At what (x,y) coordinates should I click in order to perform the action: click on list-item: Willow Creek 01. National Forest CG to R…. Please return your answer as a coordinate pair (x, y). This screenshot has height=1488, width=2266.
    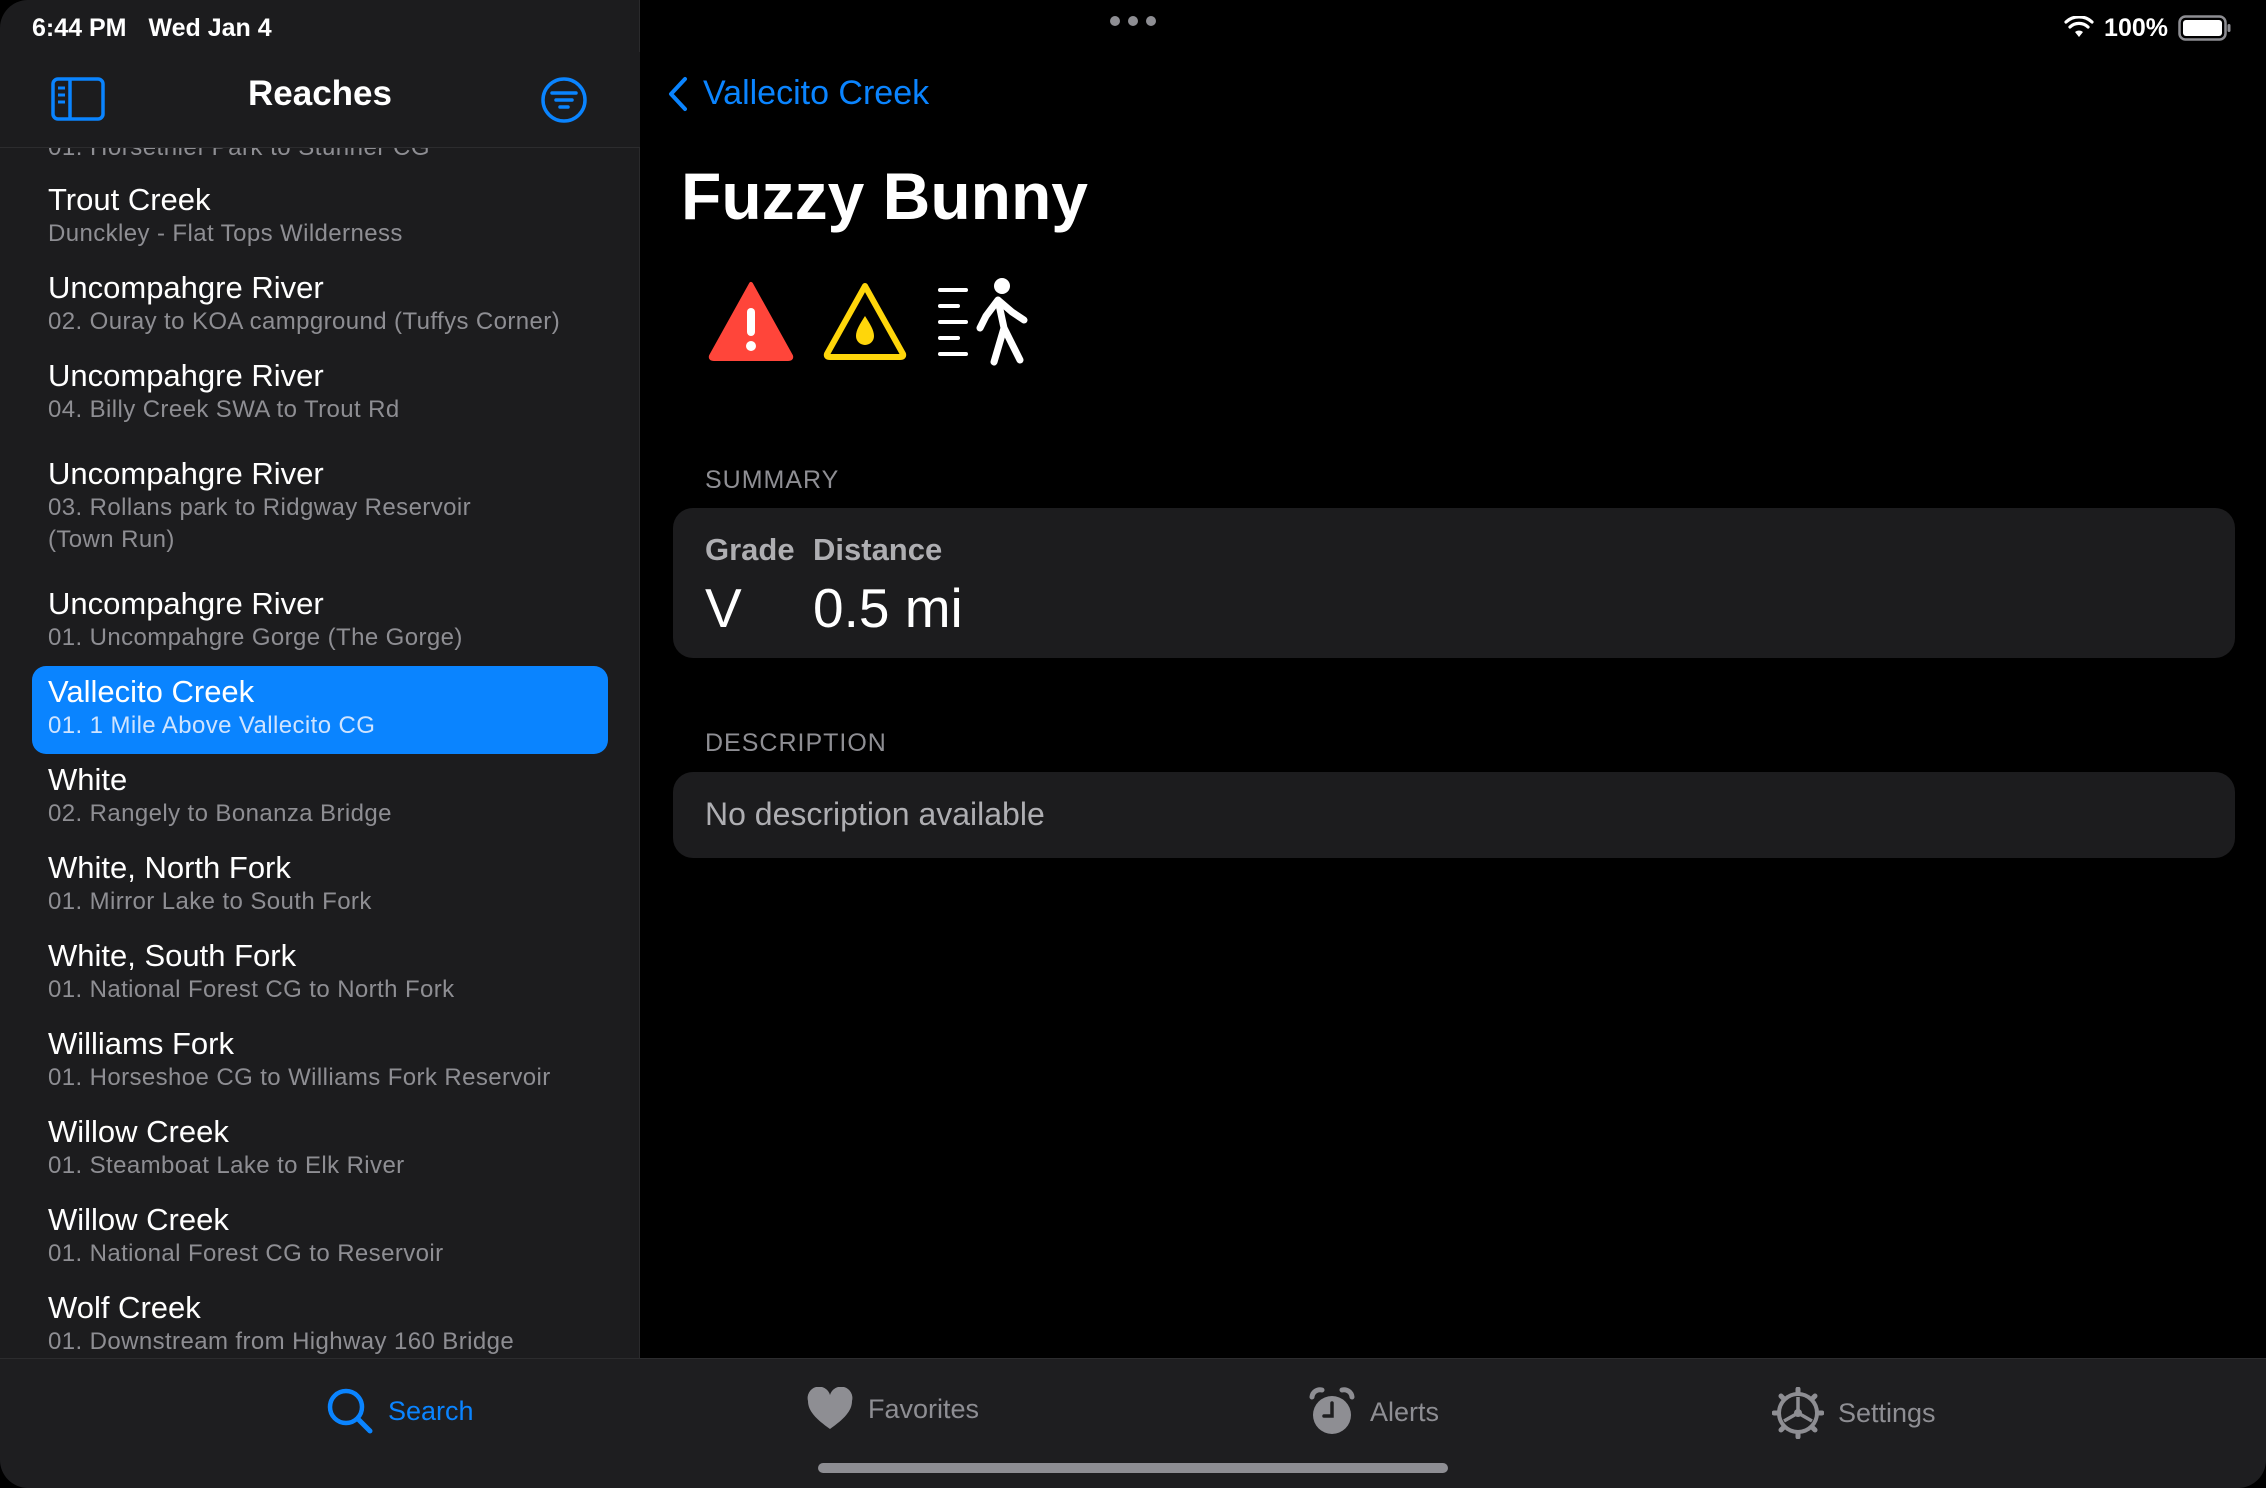
    Looking at the image, I should click on (320, 1242).